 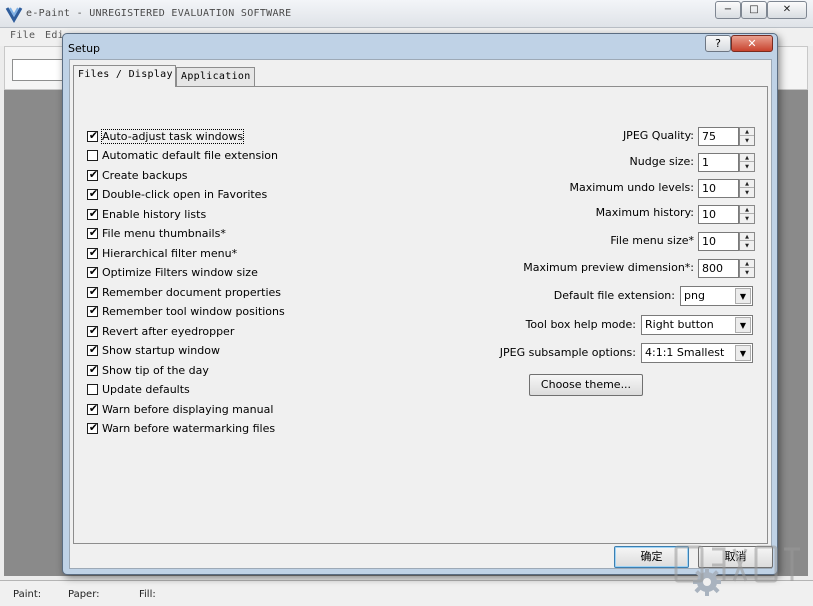 I want to click on checkbox-label: Warn before watermarking files, so click(x=189, y=428).